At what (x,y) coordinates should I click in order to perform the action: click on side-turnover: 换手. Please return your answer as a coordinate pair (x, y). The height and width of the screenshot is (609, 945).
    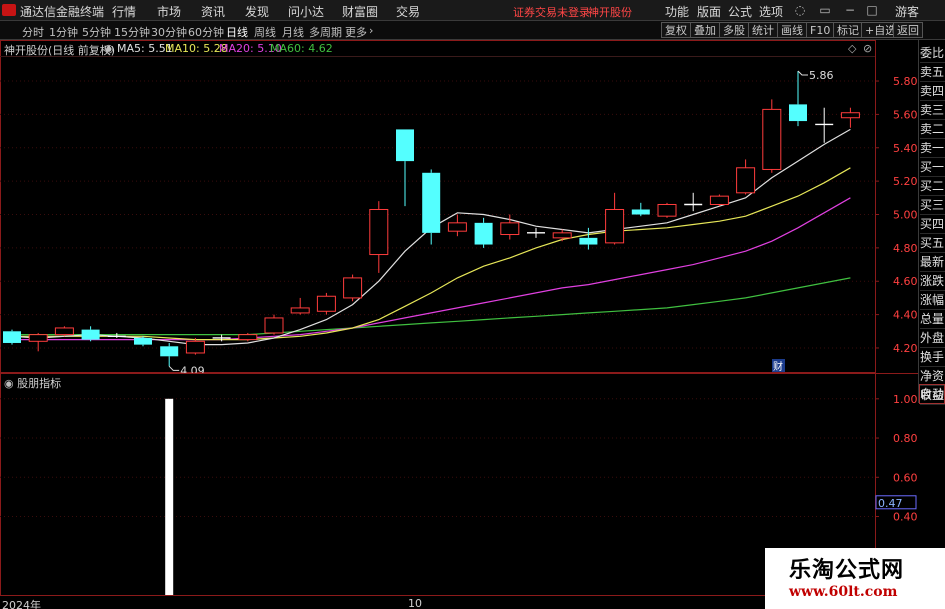
    Looking at the image, I should click on (932, 357).